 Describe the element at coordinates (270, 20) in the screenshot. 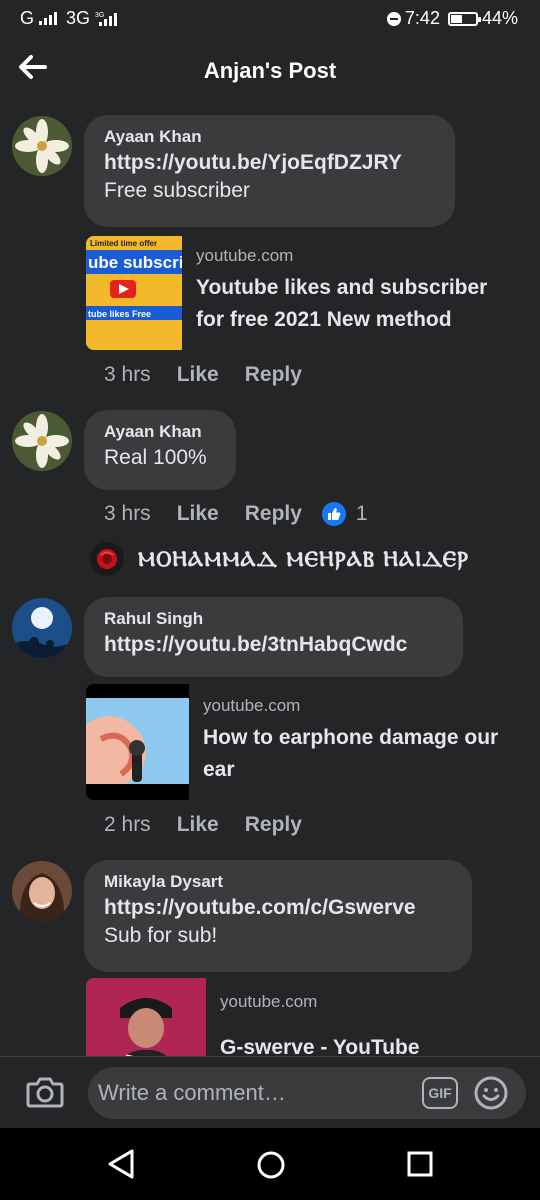

I see `status-bar: G 3G 3G 7:42 44%` at that location.